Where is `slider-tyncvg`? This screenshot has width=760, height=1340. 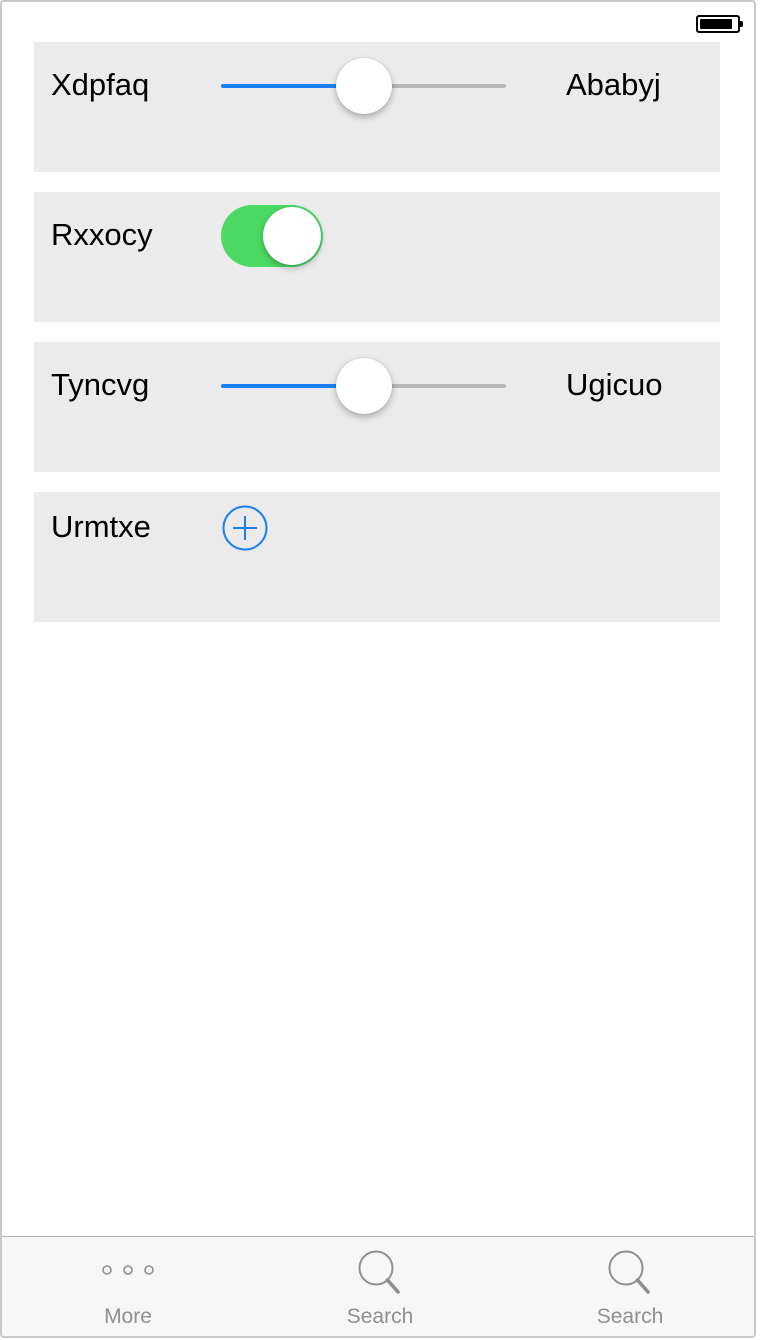 slider-tyncvg is located at coordinates (363, 386).